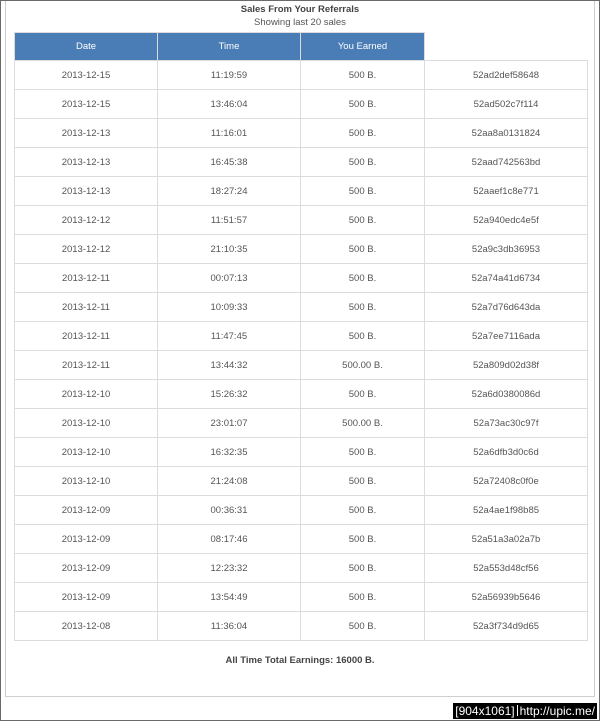 The width and height of the screenshot is (600, 721). I want to click on table-row: 2013-12-13 11:16:01 500 B. 52aa8a0131824, so click(301, 133).